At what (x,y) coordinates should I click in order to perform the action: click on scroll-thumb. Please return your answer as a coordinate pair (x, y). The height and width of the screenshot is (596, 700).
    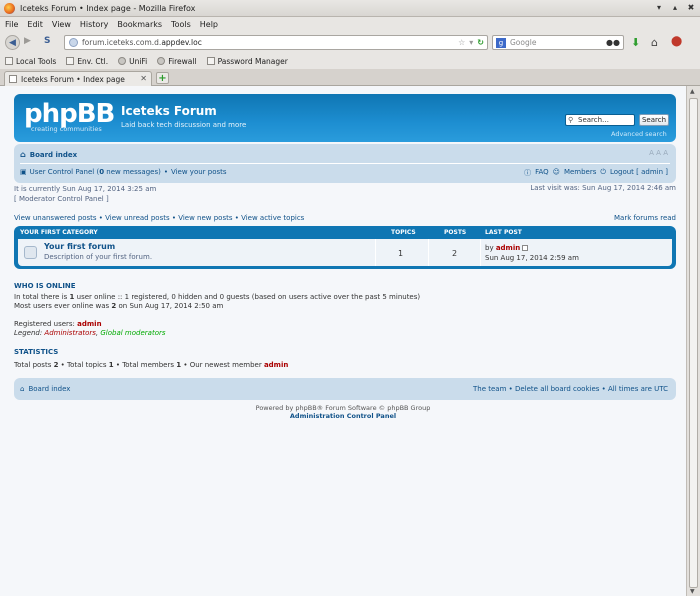
    Looking at the image, I should click on (693, 343).